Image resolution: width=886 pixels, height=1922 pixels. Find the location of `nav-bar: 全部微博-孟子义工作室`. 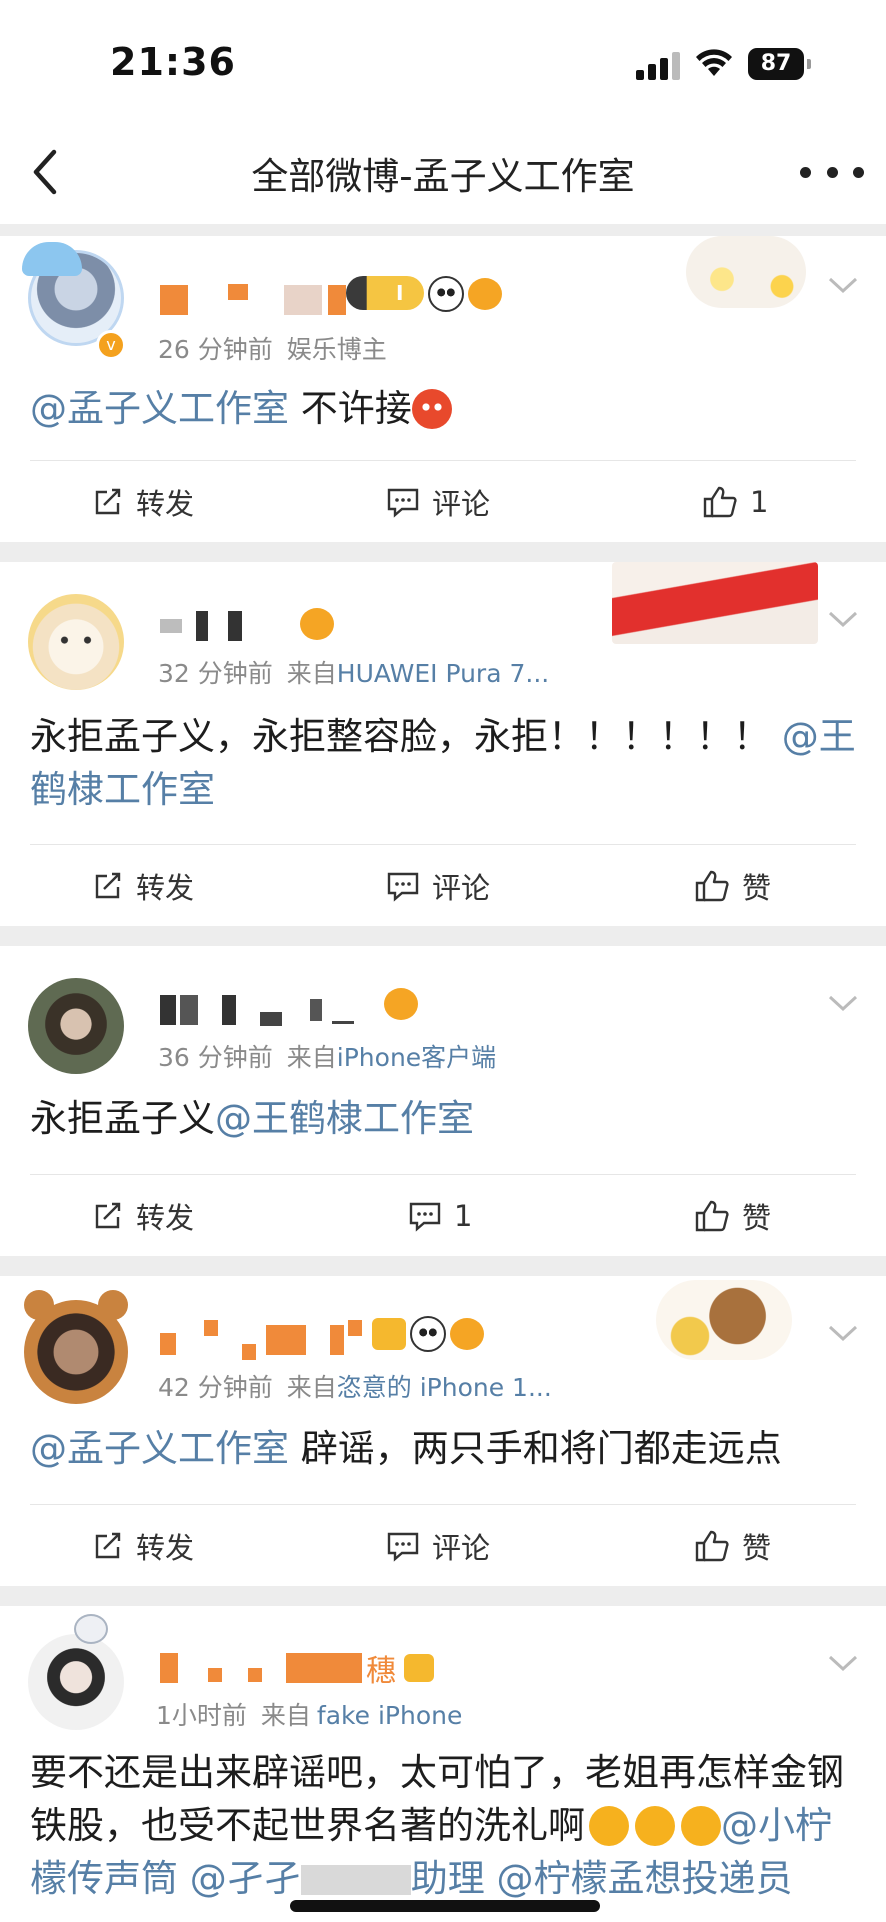

nav-bar: 全部微博-孟子义工作室 is located at coordinates (443, 172).